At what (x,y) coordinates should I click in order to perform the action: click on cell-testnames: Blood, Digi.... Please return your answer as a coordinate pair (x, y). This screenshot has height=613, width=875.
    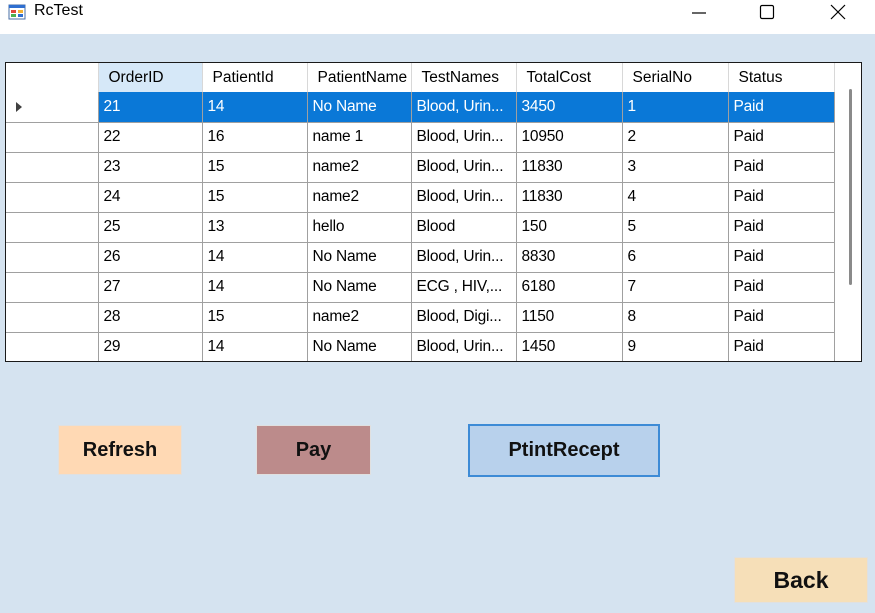
    Looking at the image, I should click on (464, 317).